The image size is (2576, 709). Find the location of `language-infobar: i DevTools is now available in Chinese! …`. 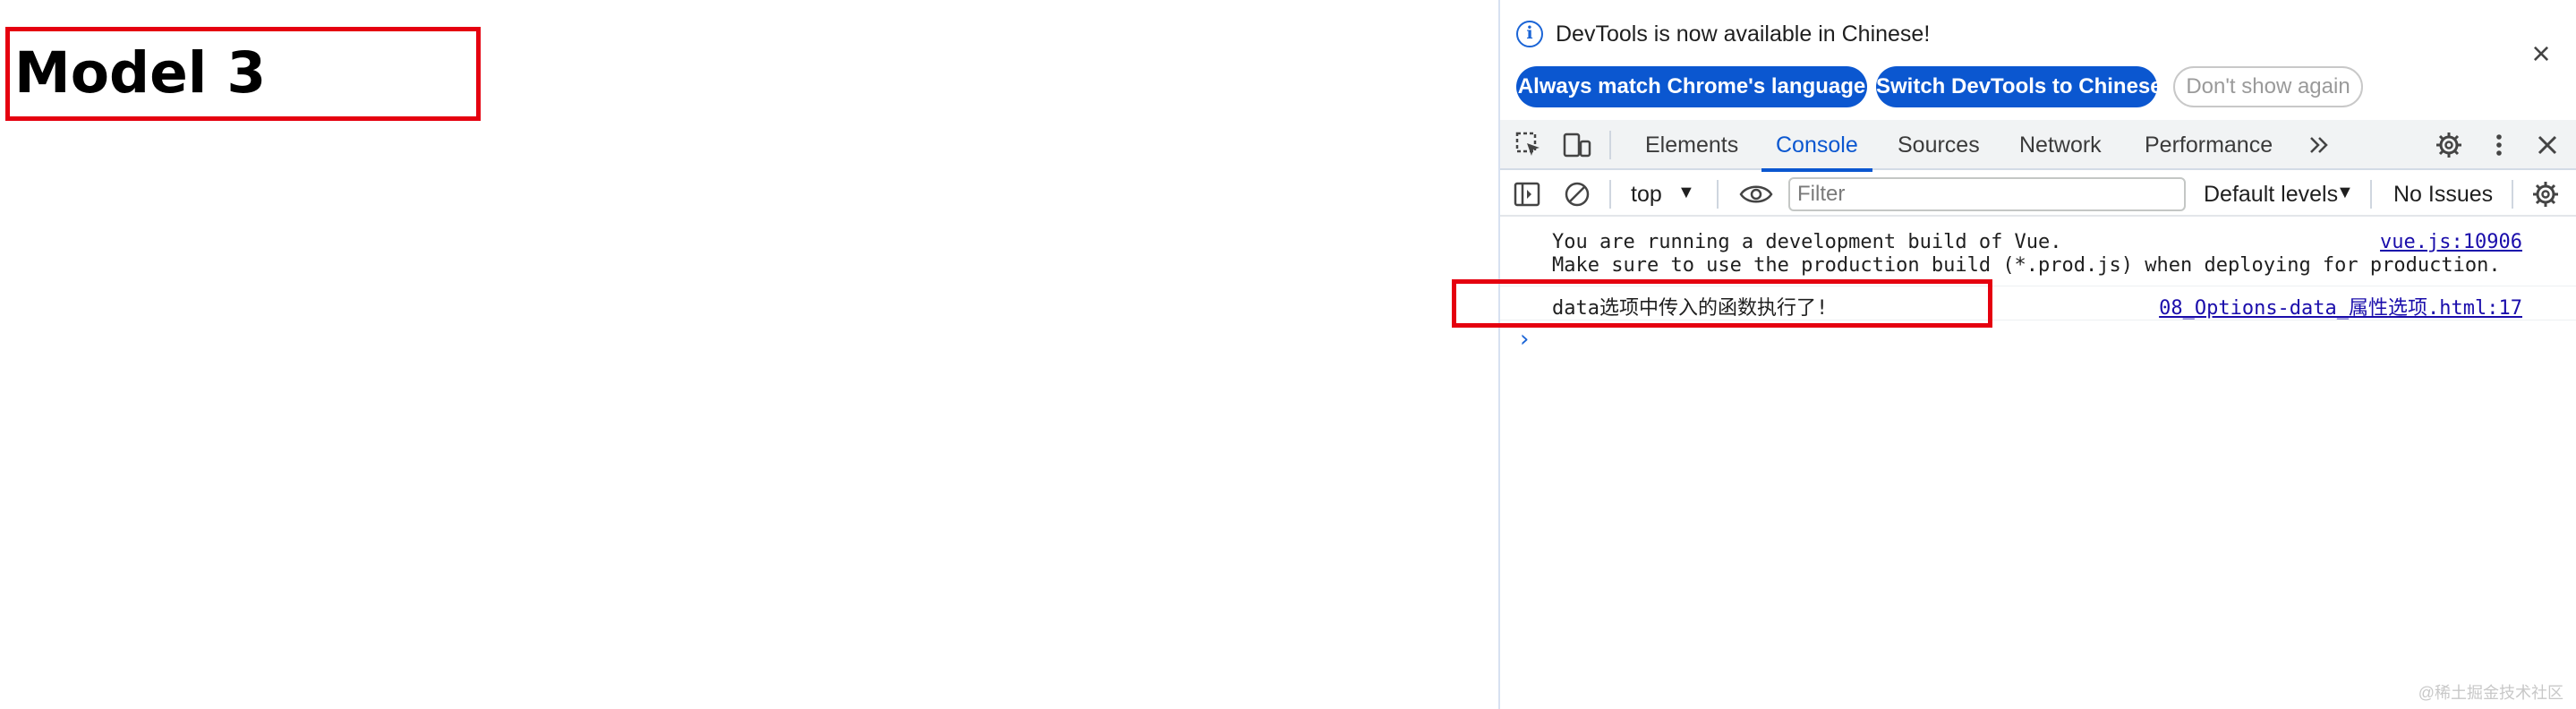

language-infobar: i DevTools is now available in Chinese! … is located at coordinates (2038, 60).